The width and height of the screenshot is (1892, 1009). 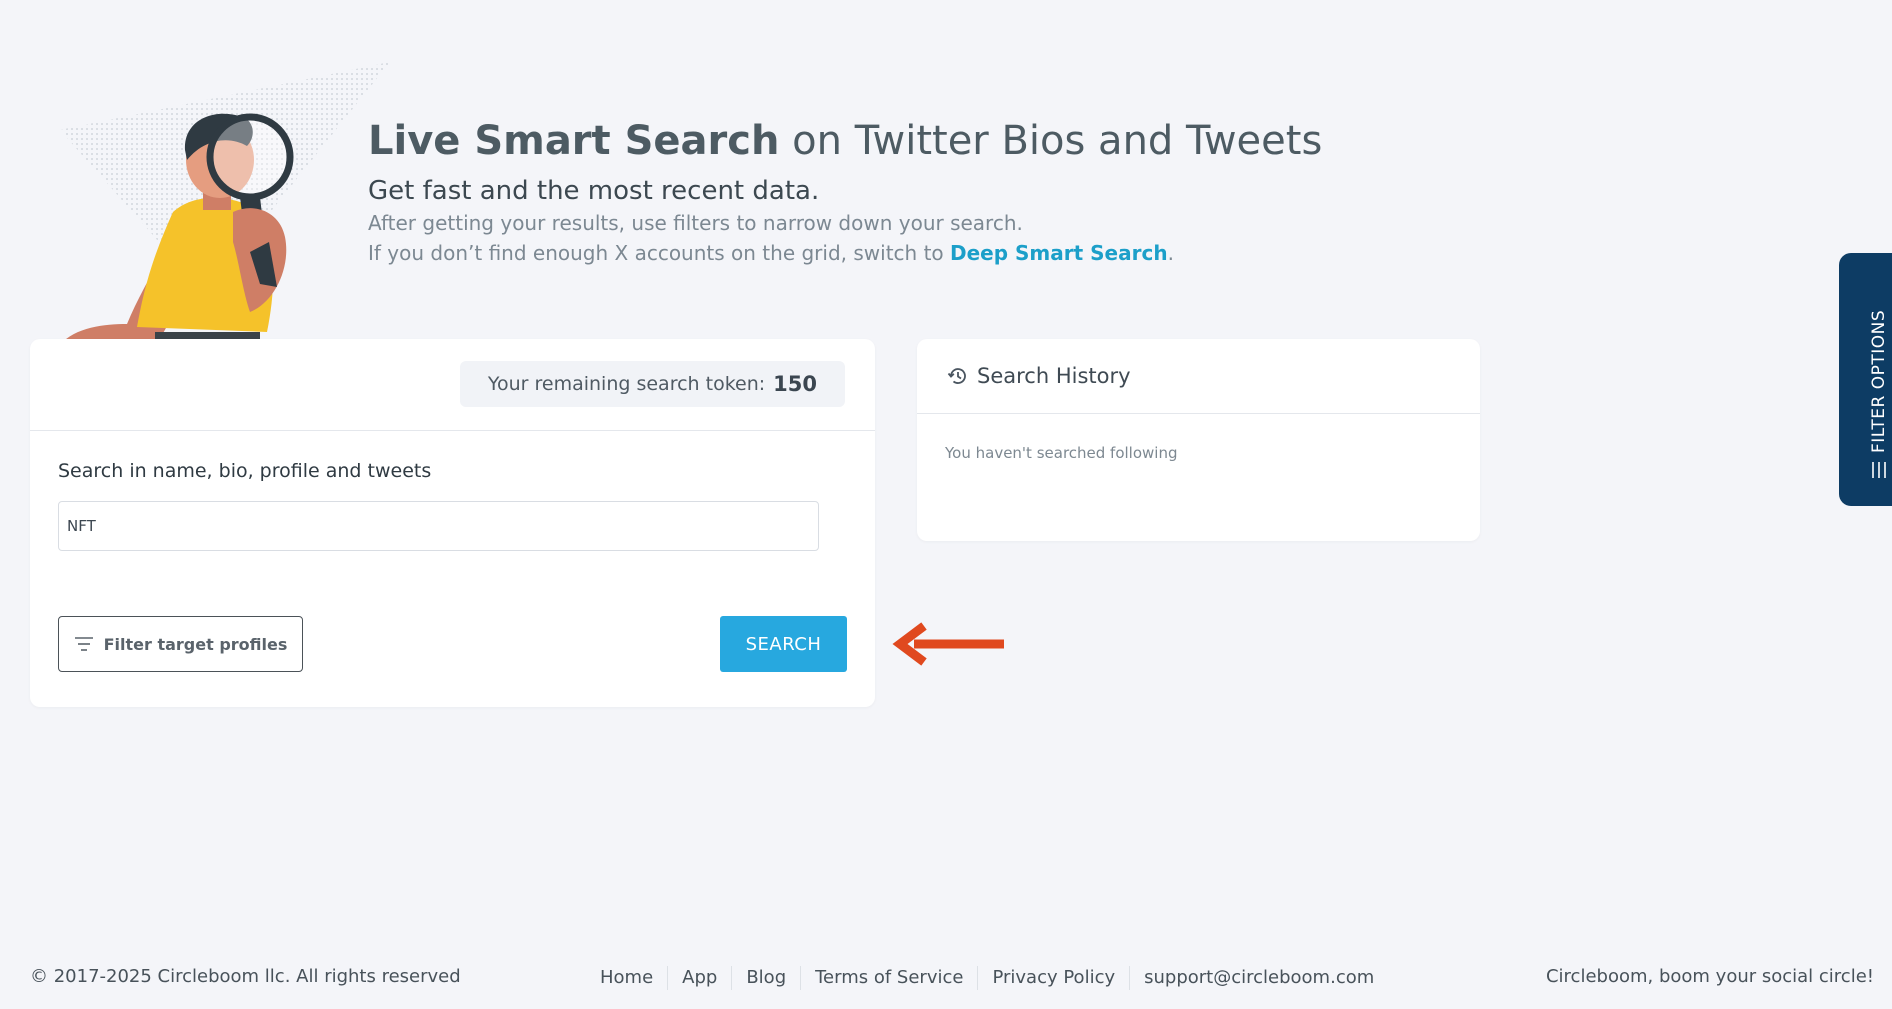 I want to click on footer-link-home: Home, so click(x=626, y=978).